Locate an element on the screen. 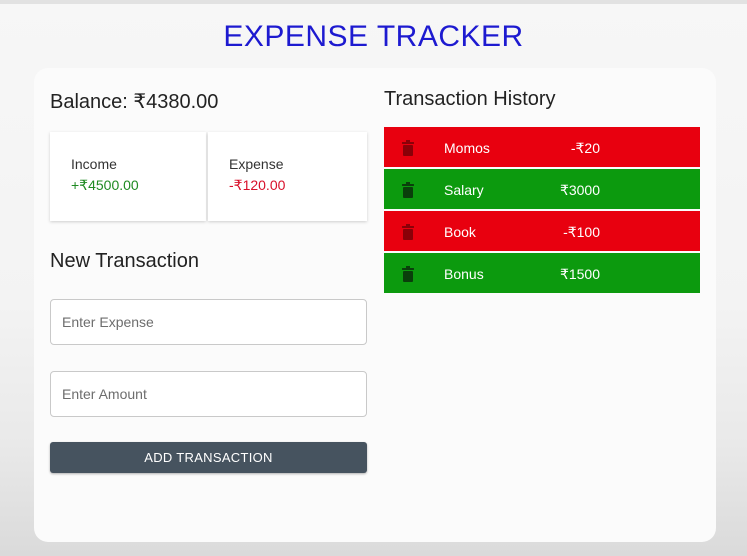 This screenshot has width=747, height=556. income-label: Income is located at coordinates (94, 164).